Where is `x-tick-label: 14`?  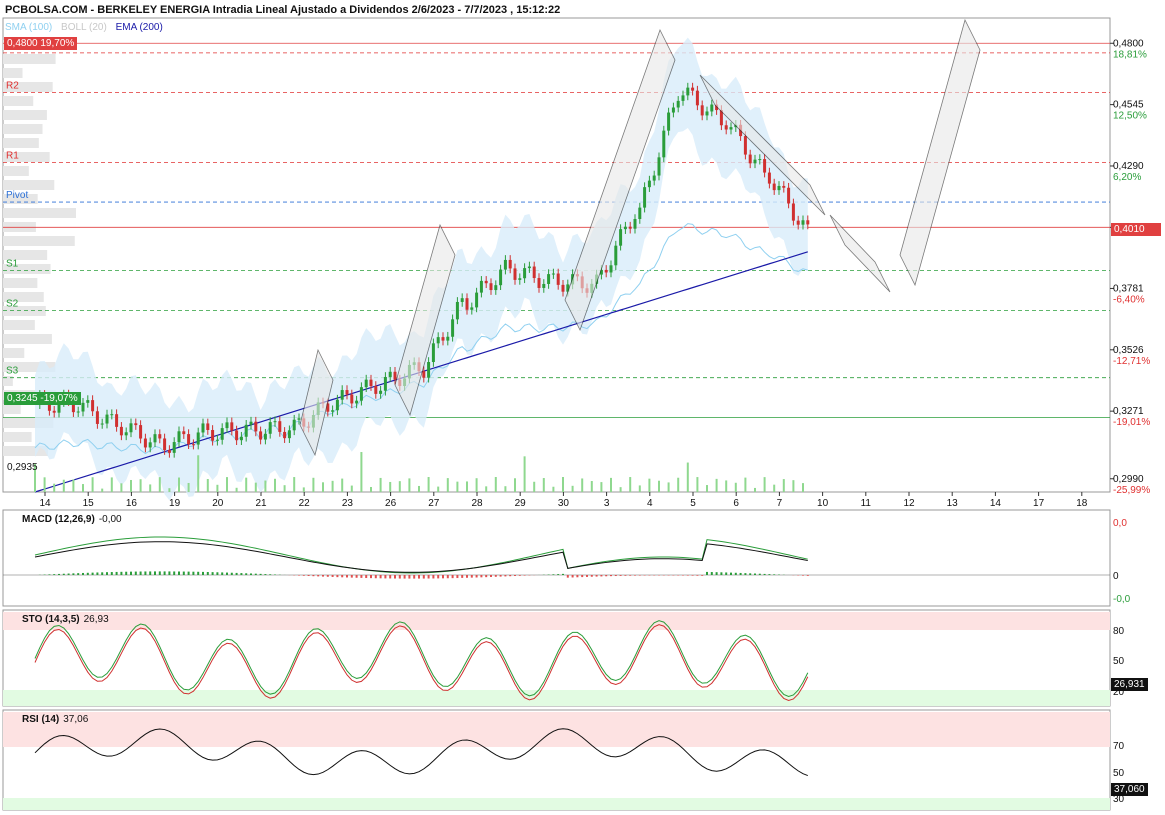 x-tick-label: 14 is located at coordinates (45, 503).